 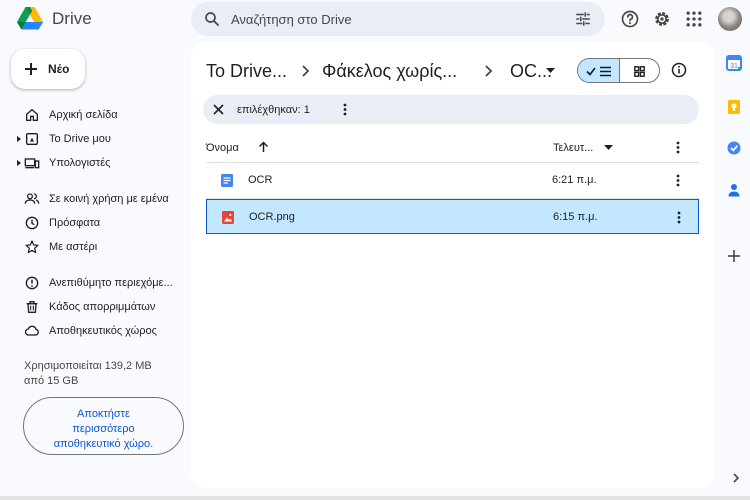 I want to click on storage-used: Χρησιμοποιείται 139,2 MB, so click(x=88, y=366).